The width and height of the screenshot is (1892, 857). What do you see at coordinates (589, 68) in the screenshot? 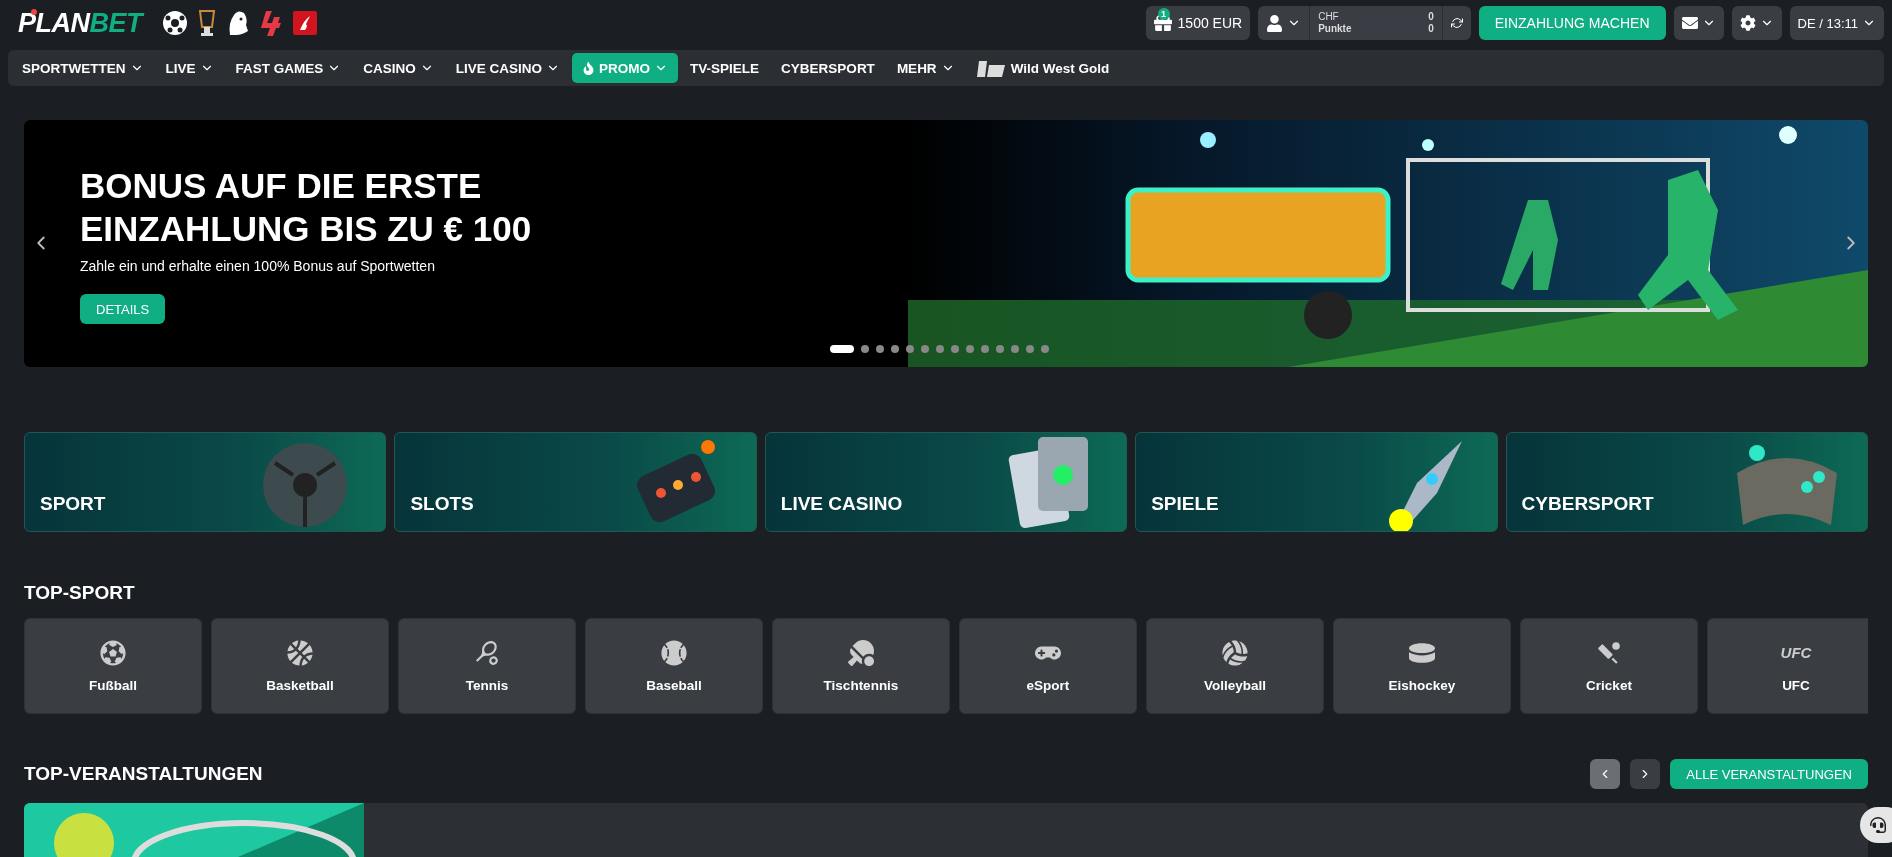
I see `flame-icon` at bounding box center [589, 68].